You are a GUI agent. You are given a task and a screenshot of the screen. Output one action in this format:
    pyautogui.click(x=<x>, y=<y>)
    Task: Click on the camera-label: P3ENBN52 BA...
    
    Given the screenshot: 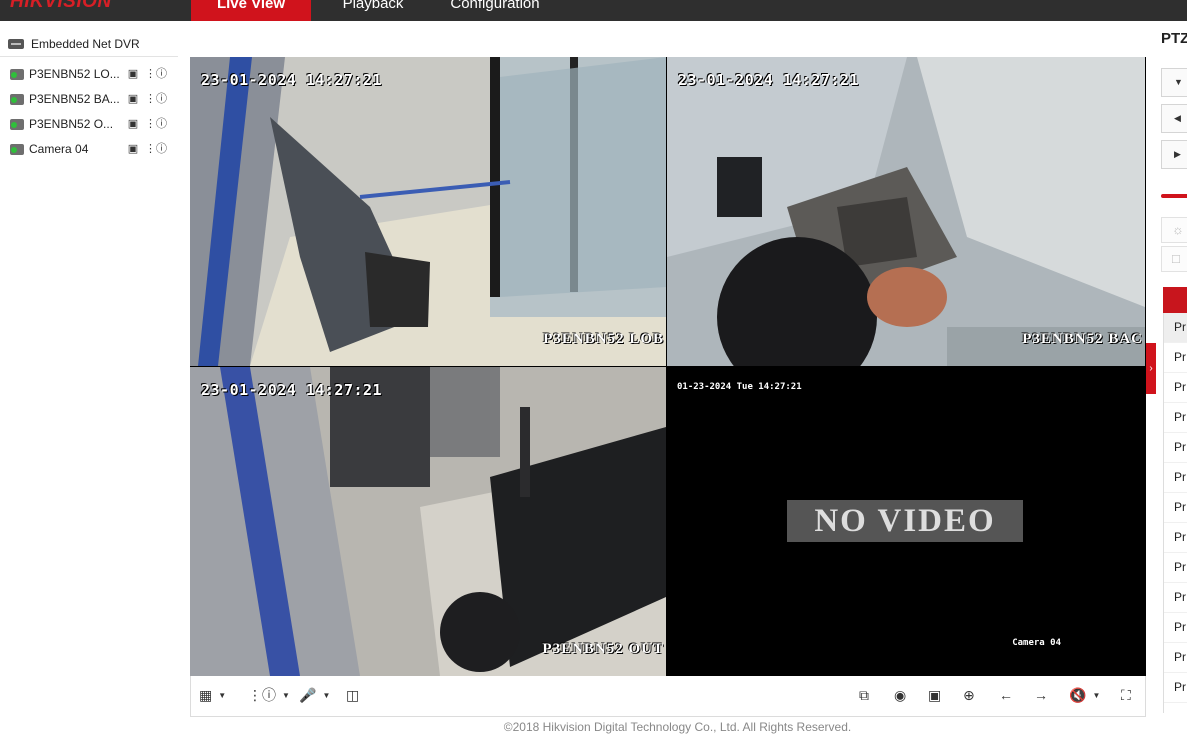 What is the action you would take?
    pyautogui.click(x=74, y=99)
    